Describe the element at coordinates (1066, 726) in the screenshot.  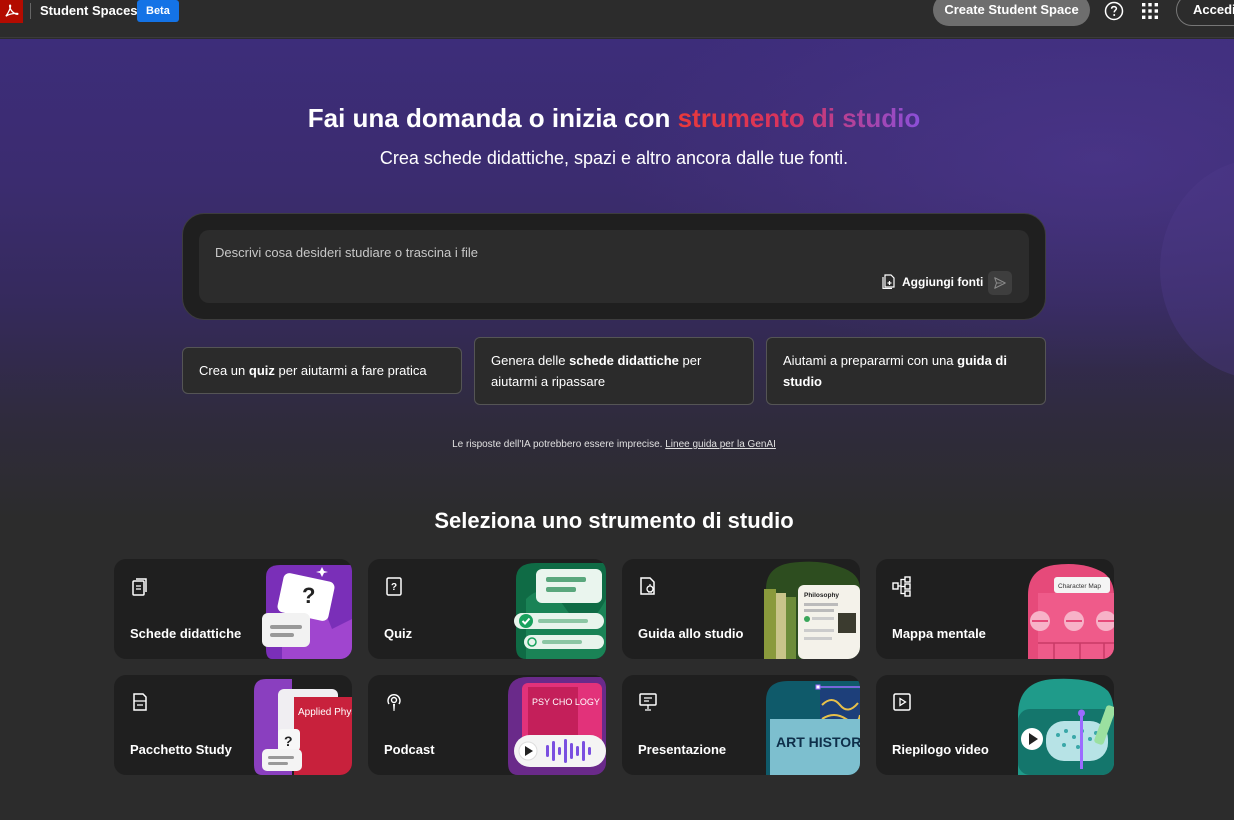
I see `video-summary-illustration` at that location.